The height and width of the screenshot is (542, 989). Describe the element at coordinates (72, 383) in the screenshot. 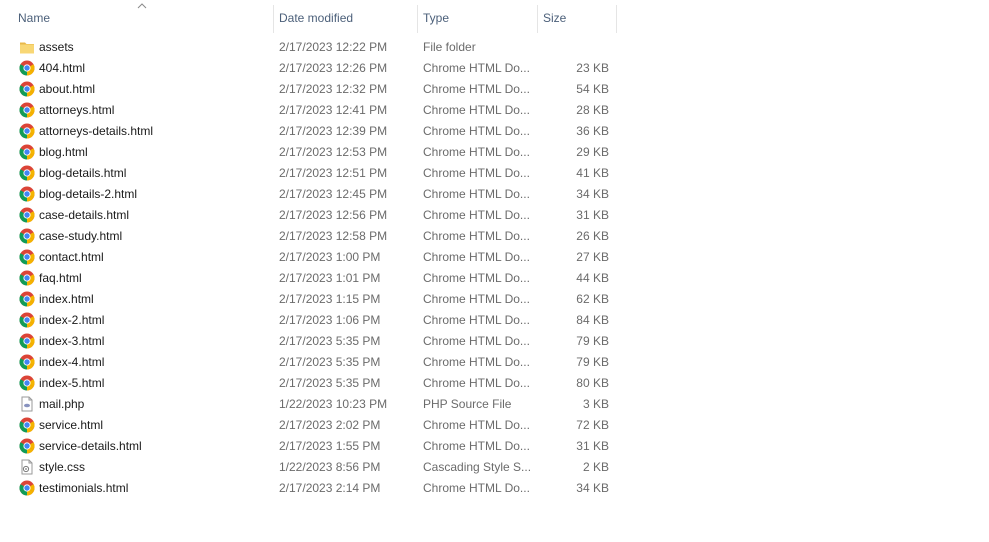

I see `file-name: index-5.html` at that location.